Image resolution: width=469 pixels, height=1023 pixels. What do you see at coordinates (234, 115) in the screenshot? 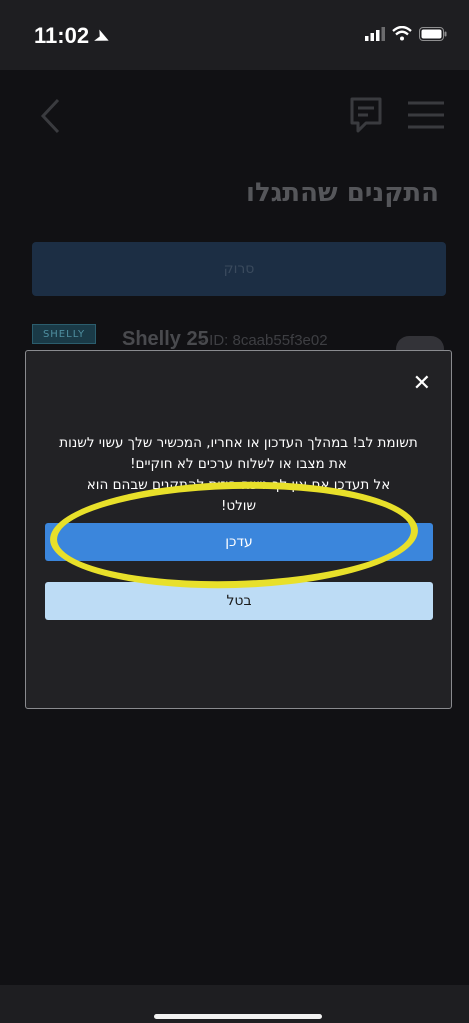
I see `app-header` at bounding box center [234, 115].